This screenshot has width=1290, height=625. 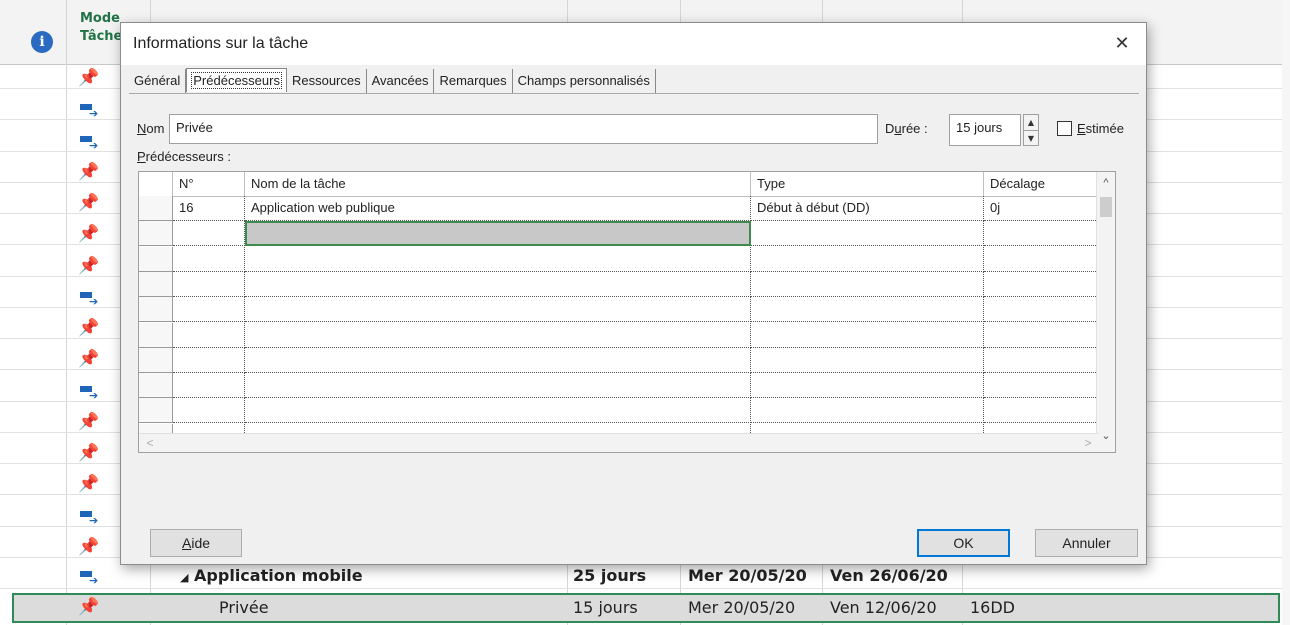 I want to click on column-header-lag: Décalage, so click(x=1046, y=184).